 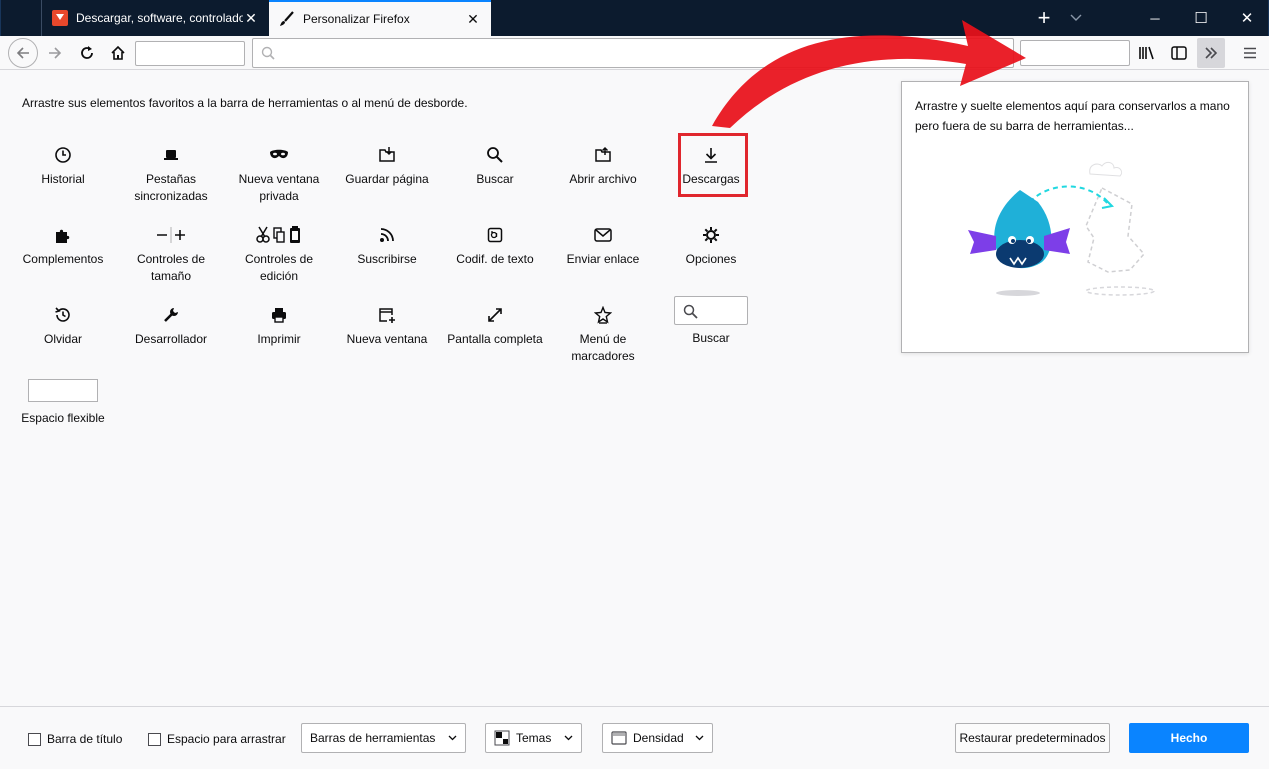 What do you see at coordinates (63, 418) in the screenshot?
I see `palette-item-flexible-space: Espacio flexible` at bounding box center [63, 418].